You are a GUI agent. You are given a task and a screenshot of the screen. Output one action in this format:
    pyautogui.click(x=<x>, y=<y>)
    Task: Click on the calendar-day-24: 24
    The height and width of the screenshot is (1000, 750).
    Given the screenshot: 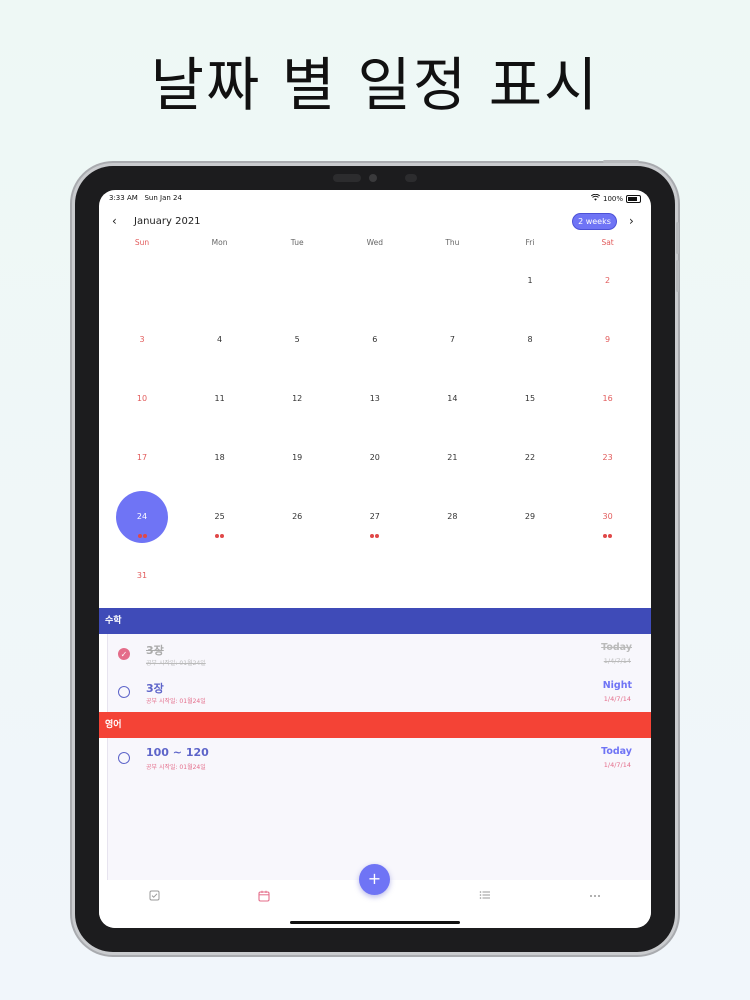 What is the action you would take?
    pyautogui.click(x=142, y=516)
    